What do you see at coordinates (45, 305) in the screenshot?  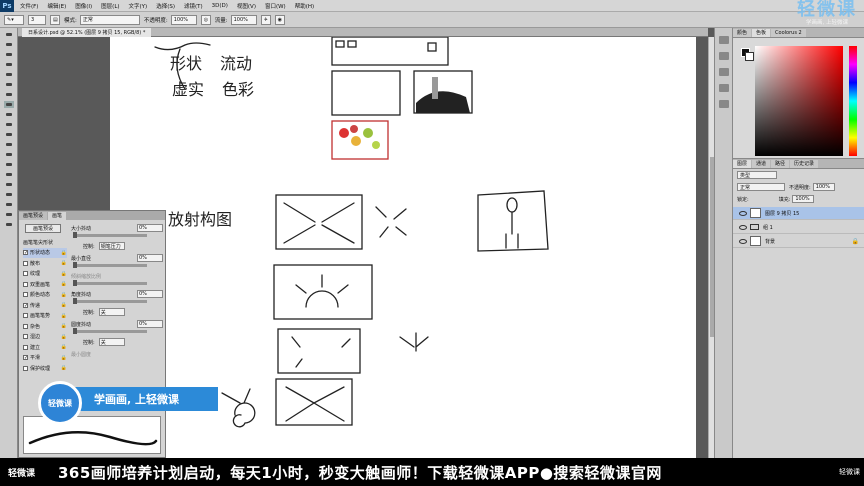 I see `brush-option-item: ✓ 传递 🔒` at bounding box center [45, 305].